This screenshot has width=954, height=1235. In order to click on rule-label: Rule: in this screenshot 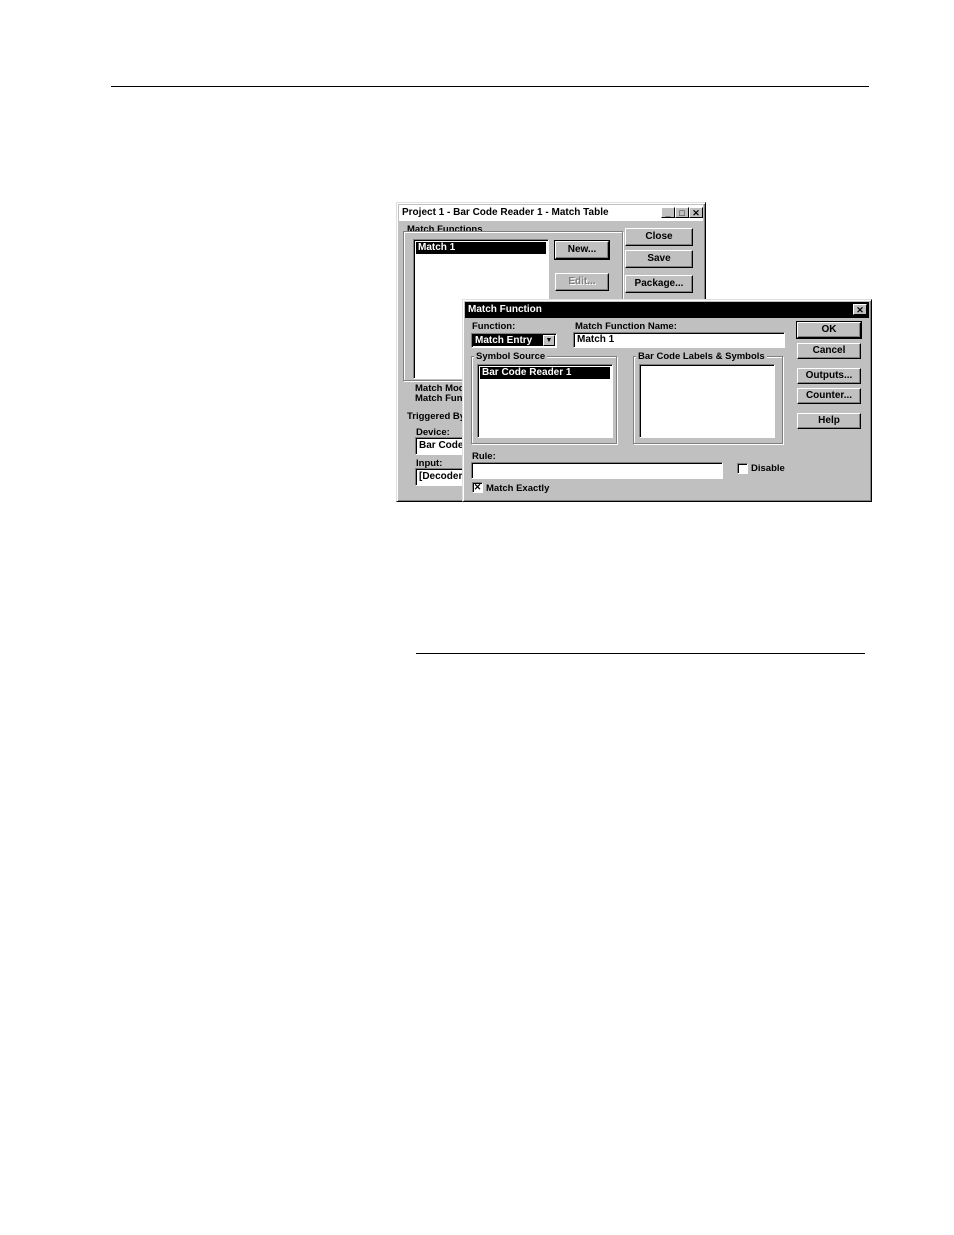, I will do `click(484, 456)`.